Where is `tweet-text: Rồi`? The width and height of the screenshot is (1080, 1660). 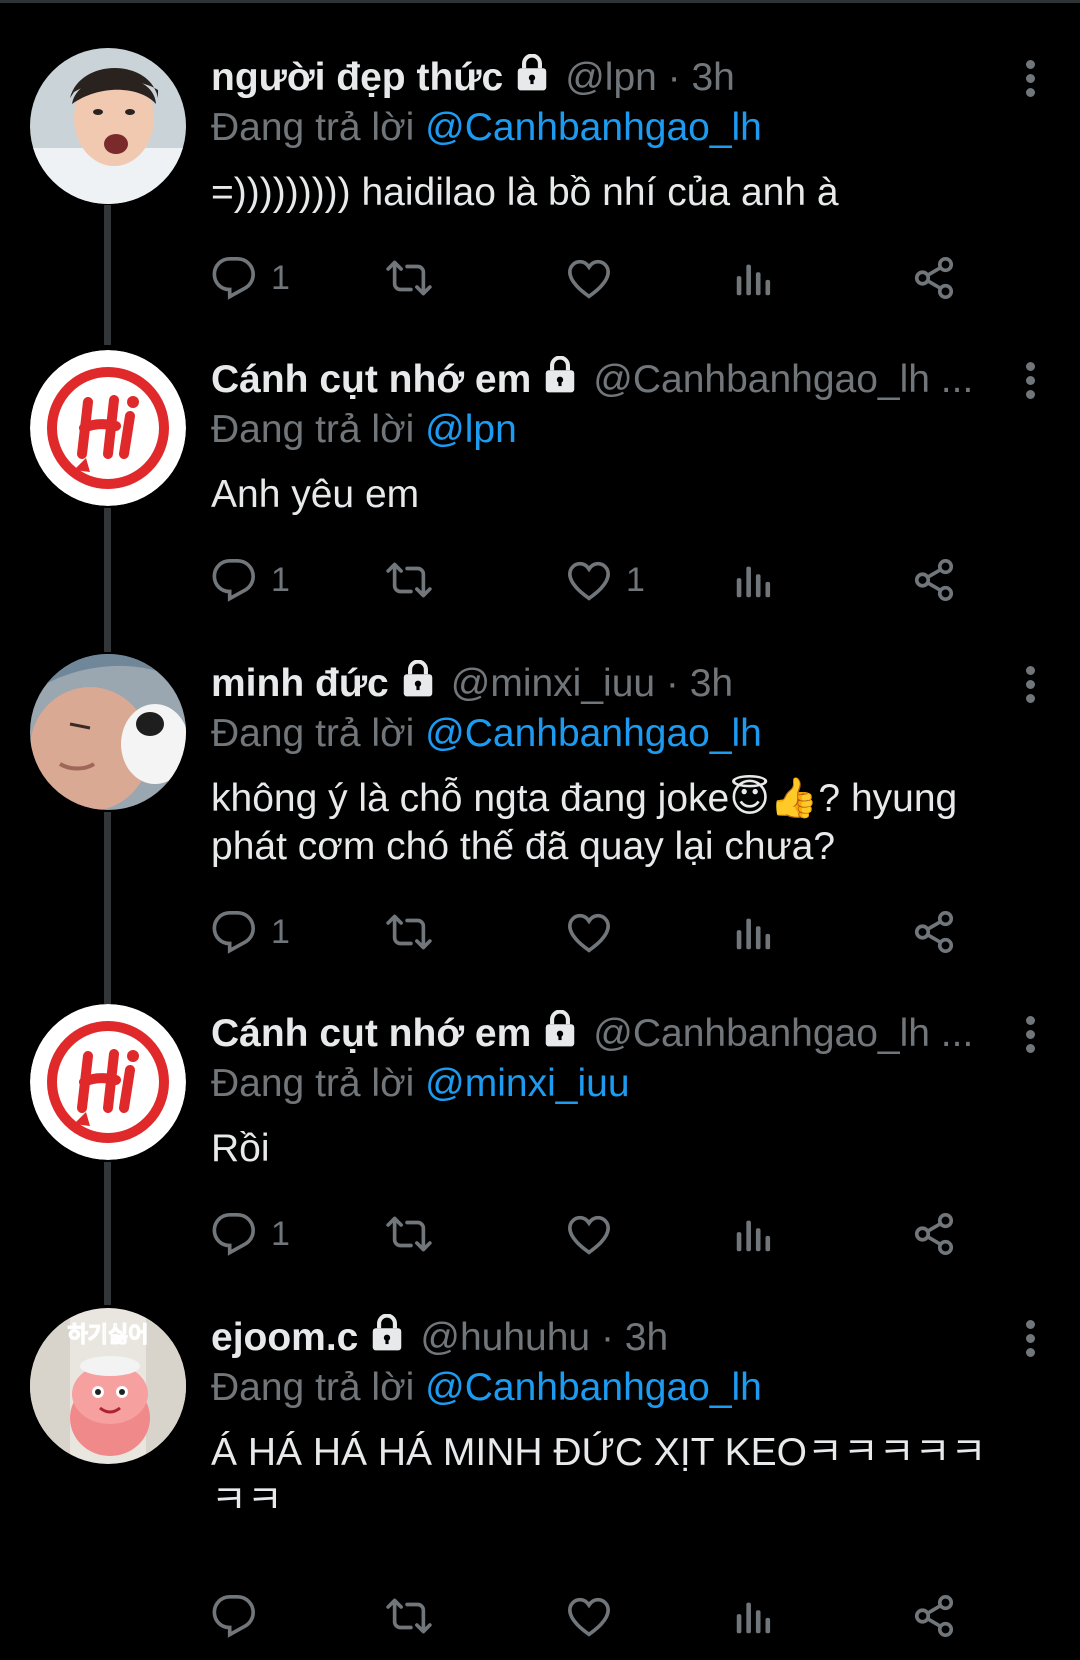
tweet-text: Rồi is located at coordinates (240, 1148).